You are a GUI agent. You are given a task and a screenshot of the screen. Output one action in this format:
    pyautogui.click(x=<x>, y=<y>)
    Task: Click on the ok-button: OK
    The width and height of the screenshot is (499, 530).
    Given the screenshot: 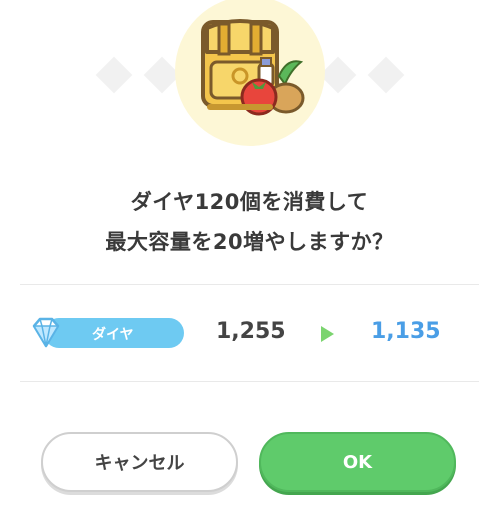 What is the action you would take?
    pyautogui.click(x=357, y=462)
    